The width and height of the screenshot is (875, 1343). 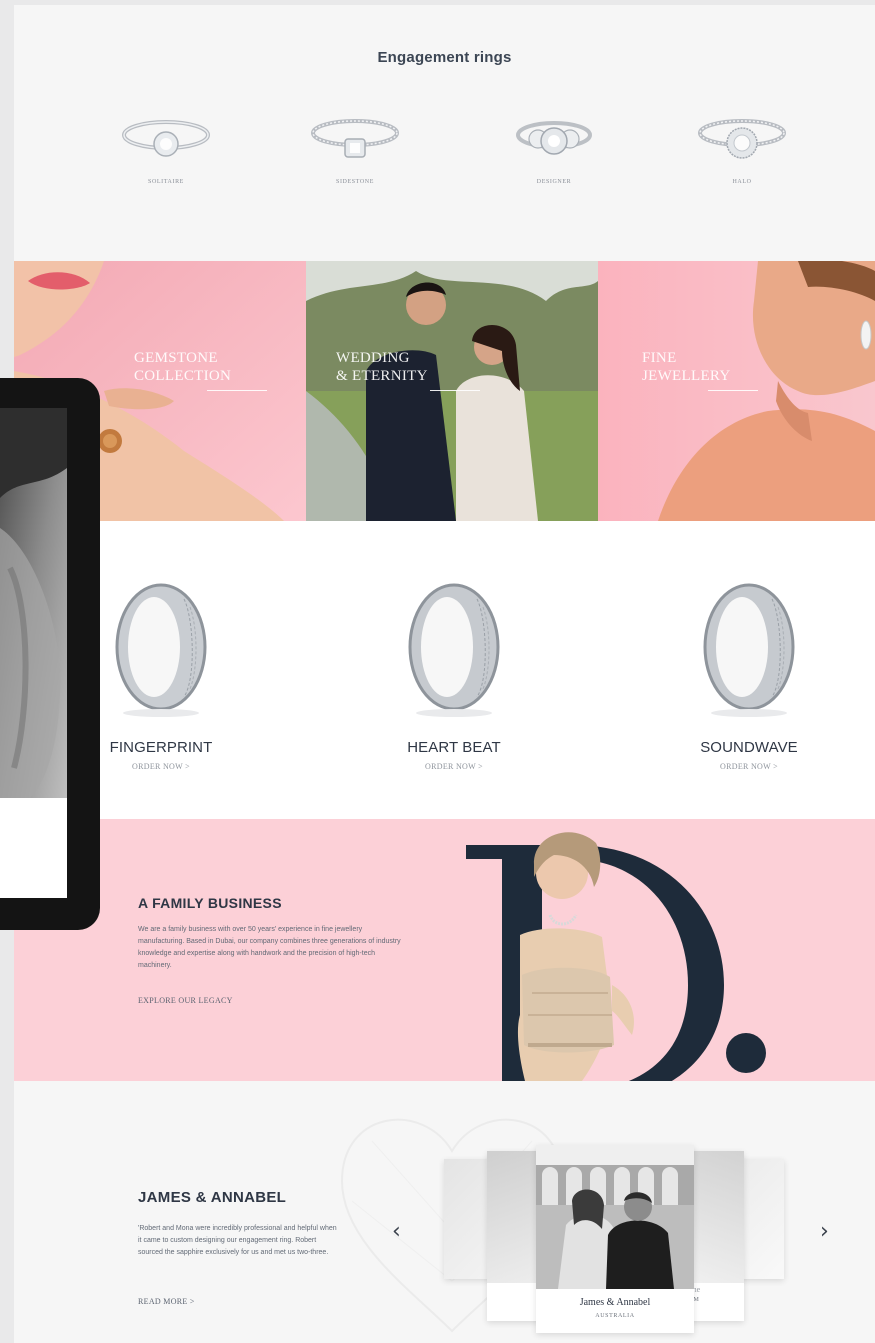 I want to click on wedding-eternity-heading: WEDDING & ETERNITY, so click(x=382, y=367).